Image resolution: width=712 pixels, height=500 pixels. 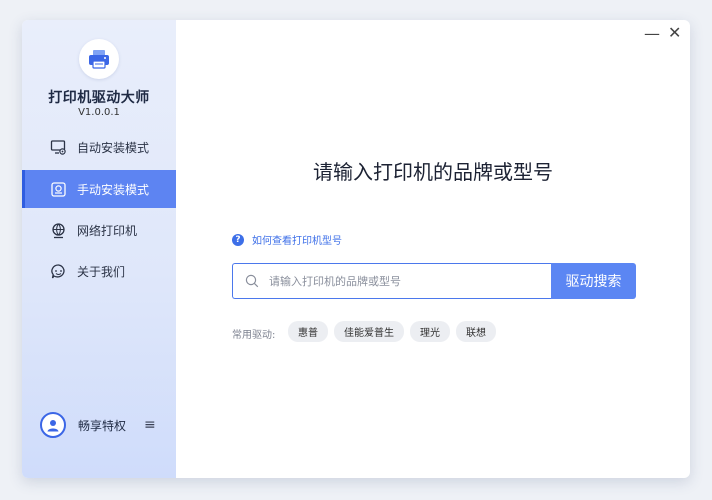 What do you see at coordinates (101, 271) in the screenshot?
I see `sidebar-item-label: 关于我们` at bounding box center [101, 271].